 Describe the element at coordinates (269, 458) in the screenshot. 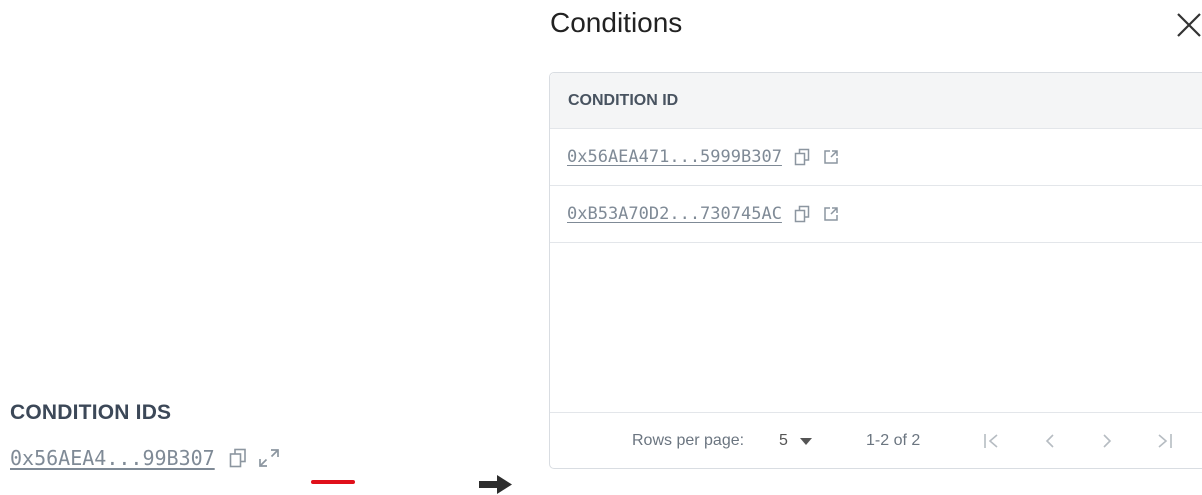

I see `expand-icon` at that location.